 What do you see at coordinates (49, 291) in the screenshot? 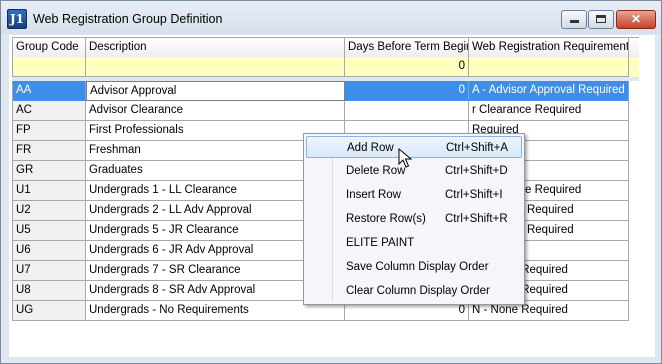
I see `cell-group-code: U8` at bounding box center [49, 291].